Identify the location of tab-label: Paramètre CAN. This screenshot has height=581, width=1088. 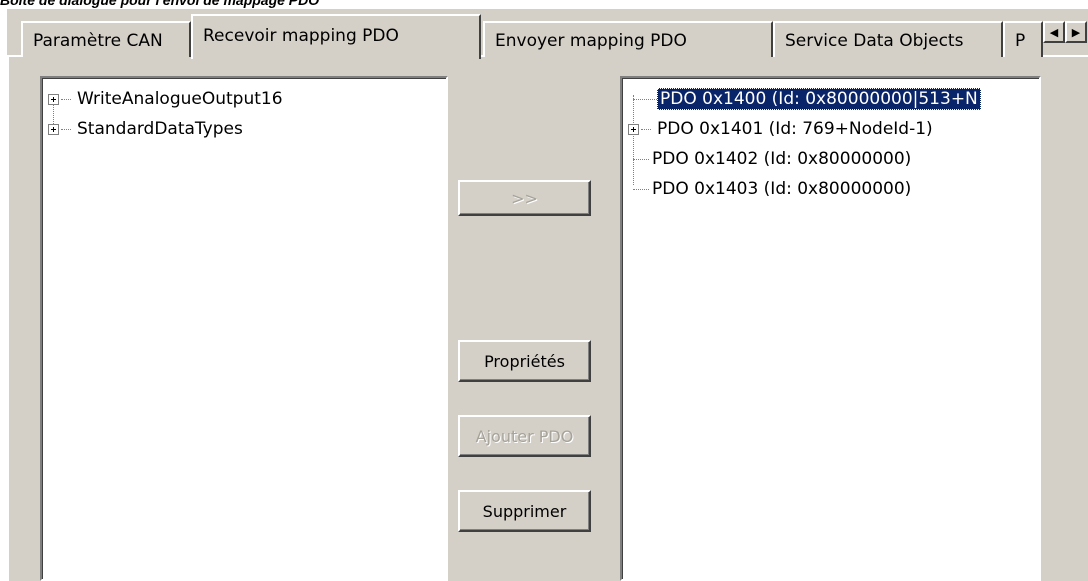
(98, 41).